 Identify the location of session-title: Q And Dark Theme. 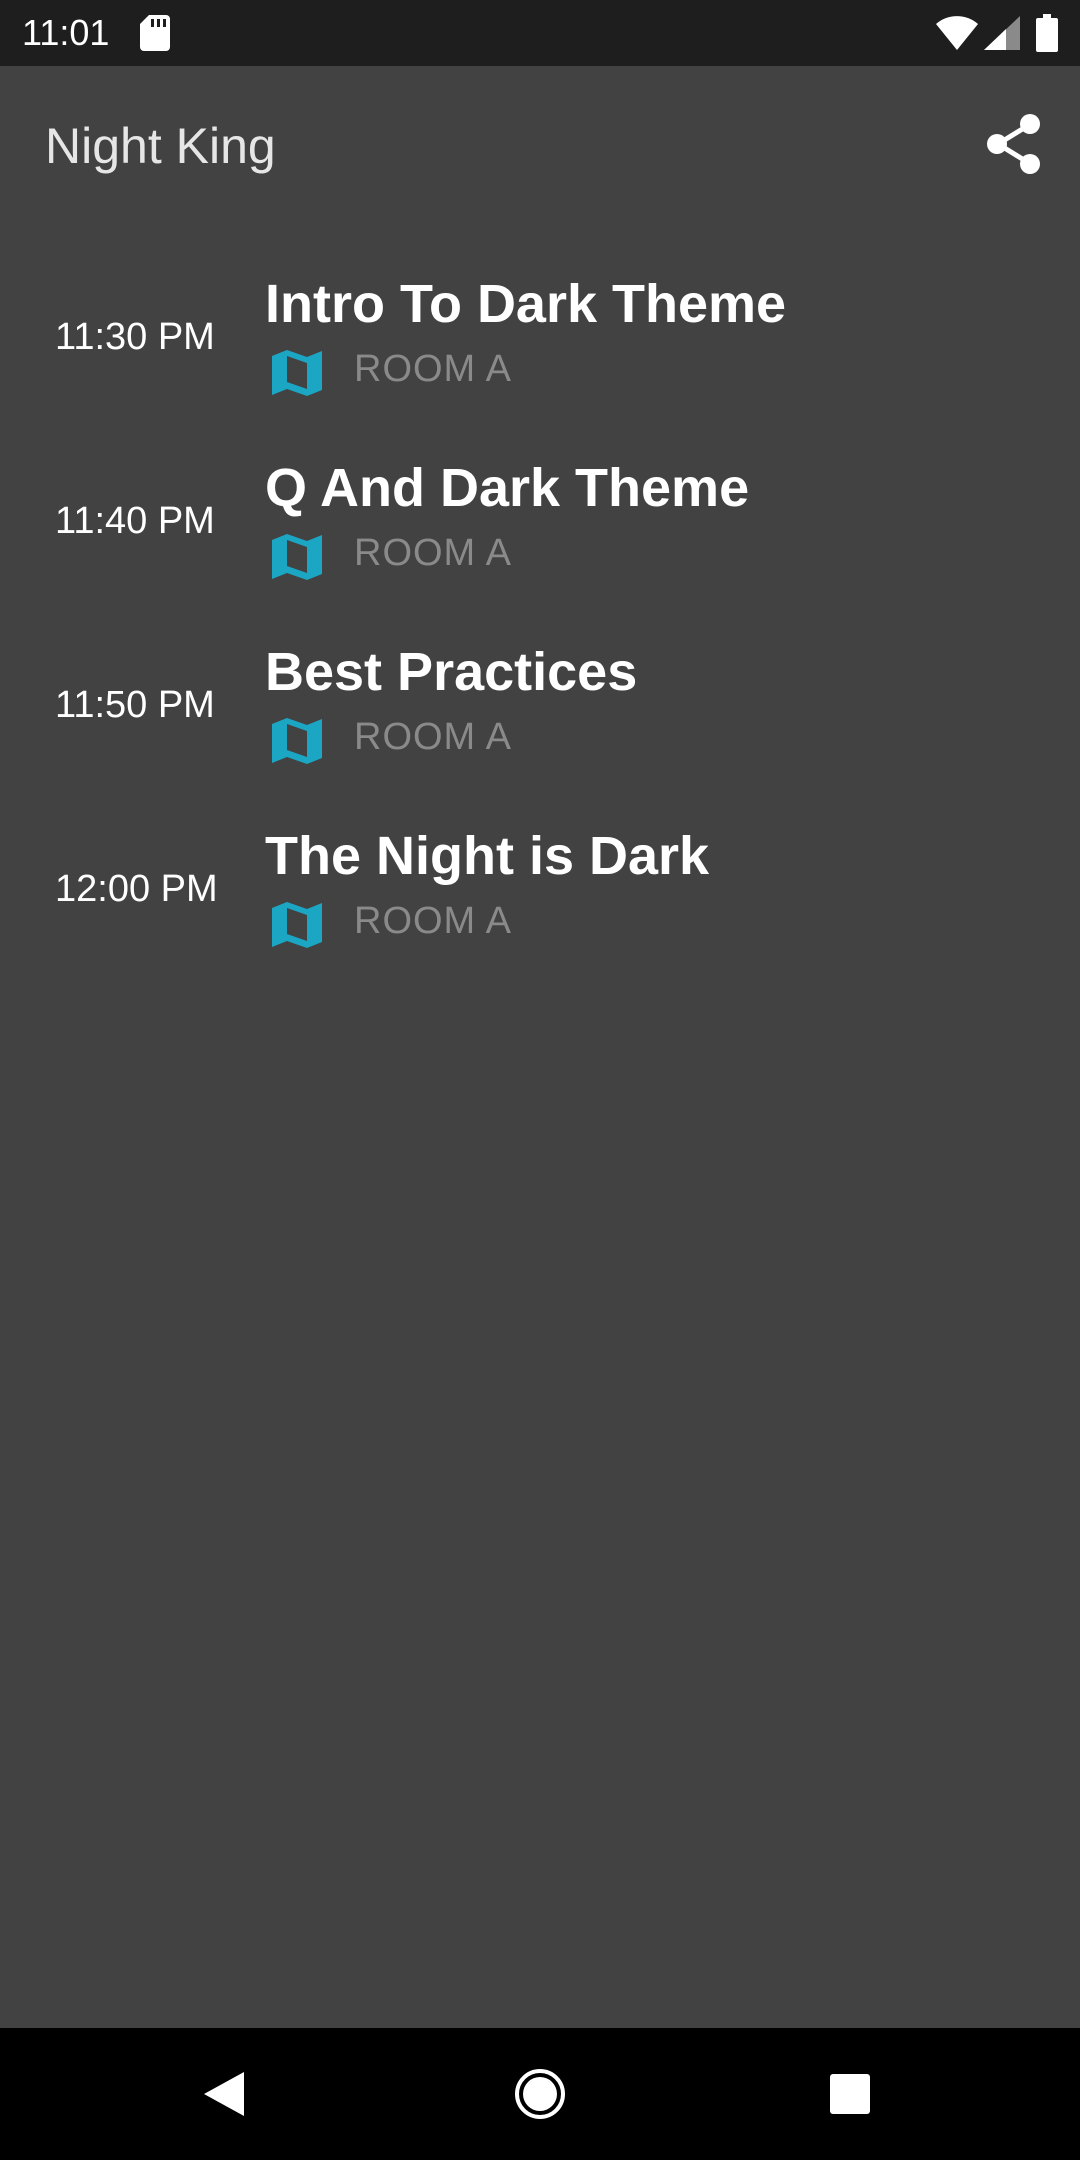
(507, 488).